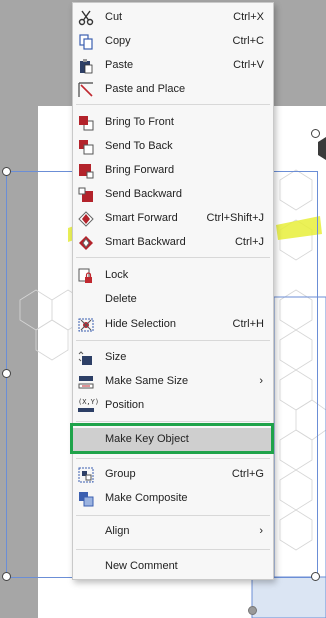  I want to click on menu-item-smart-forward: Smart Forward Ctrl+Shift+J, so click(173, 219).